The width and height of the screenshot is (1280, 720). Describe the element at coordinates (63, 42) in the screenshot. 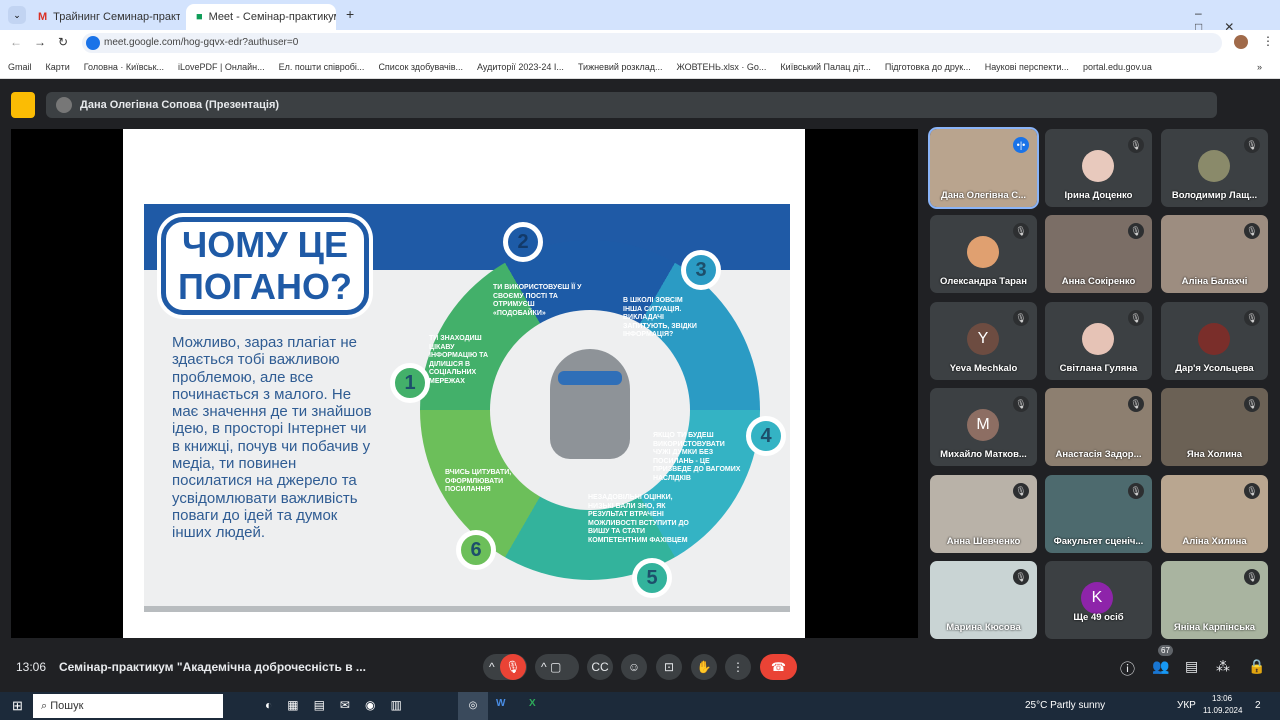

I see `reload-icon: ↻` at that location.